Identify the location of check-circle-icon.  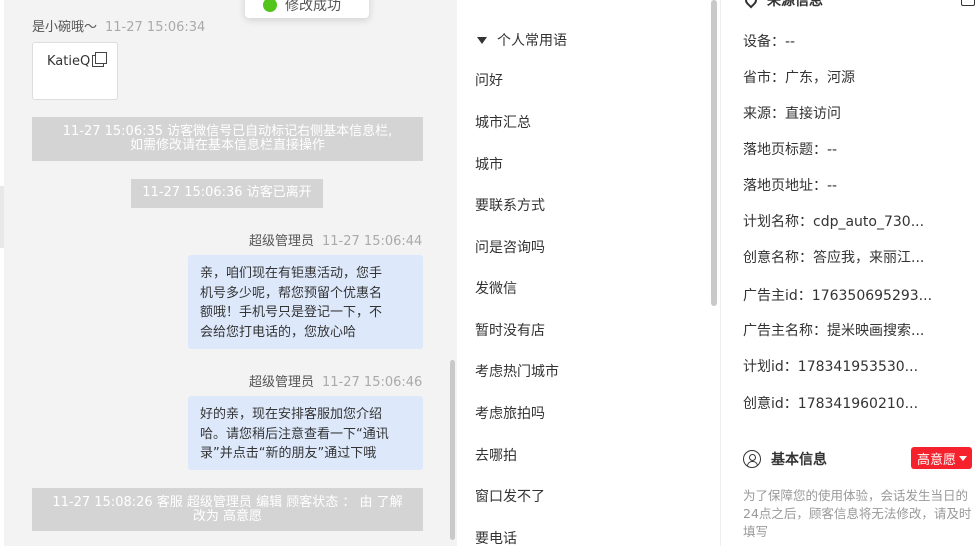
(270, 6).